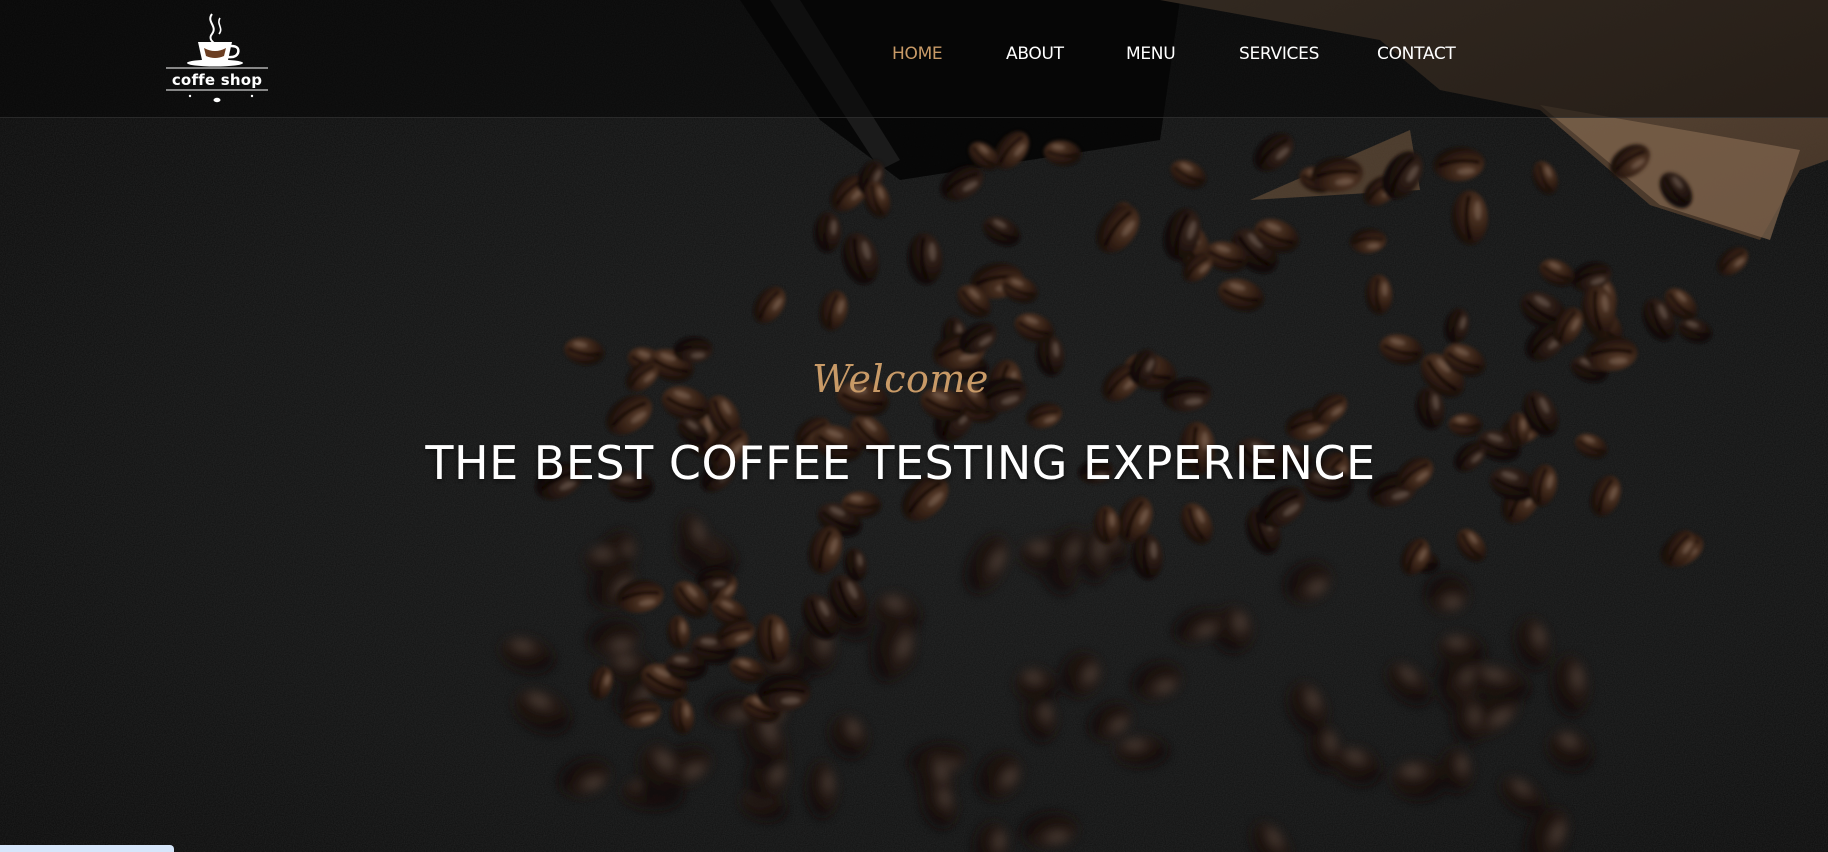 Image resolution: width=1828 pixels, height=852 pixels. I want to click on main-nav: HOME ABOUT MENU SERVICES CONTACT, so click(914, 57).